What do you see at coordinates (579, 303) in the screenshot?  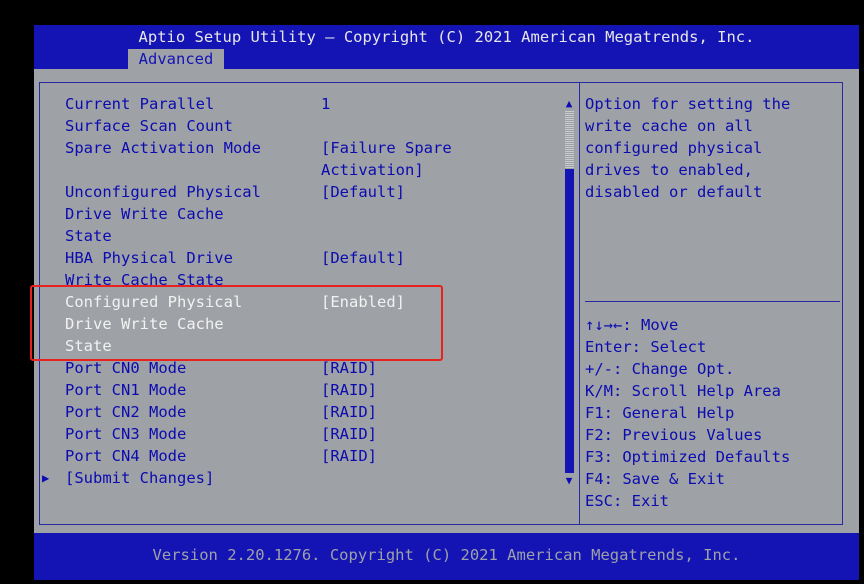 I see `panel-divider` at bounding box center [579, 303].